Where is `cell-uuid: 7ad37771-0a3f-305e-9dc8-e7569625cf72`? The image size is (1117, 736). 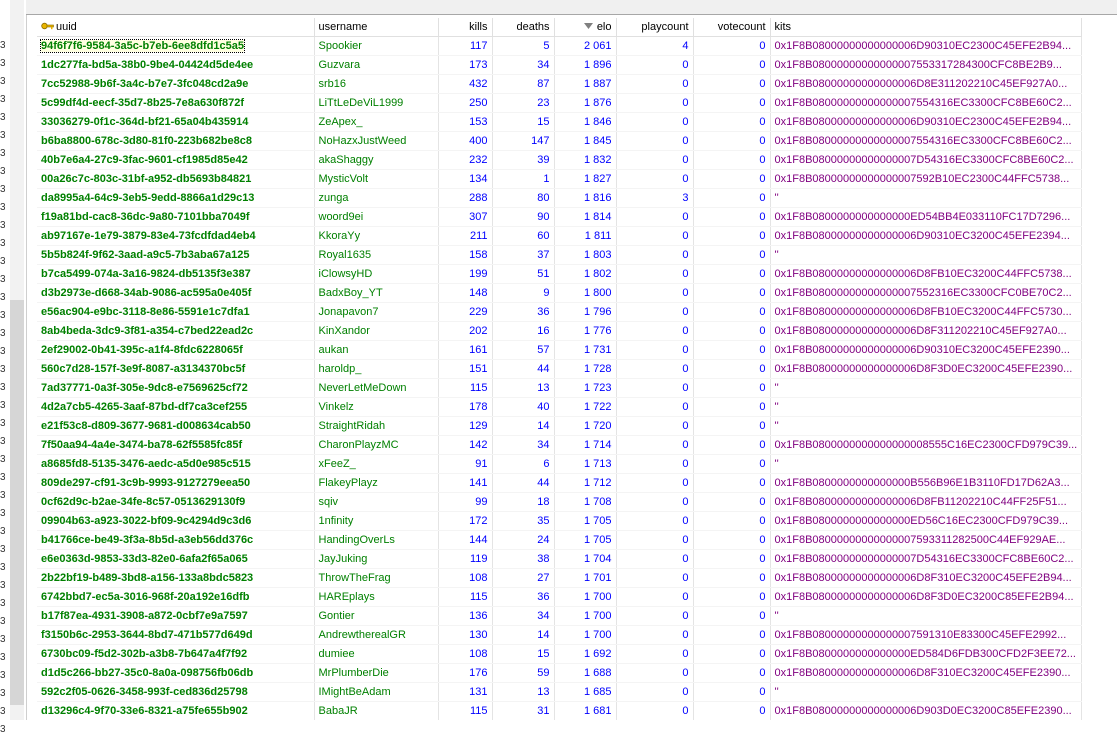 cell-uuid: 7ad37771-0a3f-305e-9dc8-e7569625cf72 is located at coordinates (176, 388).